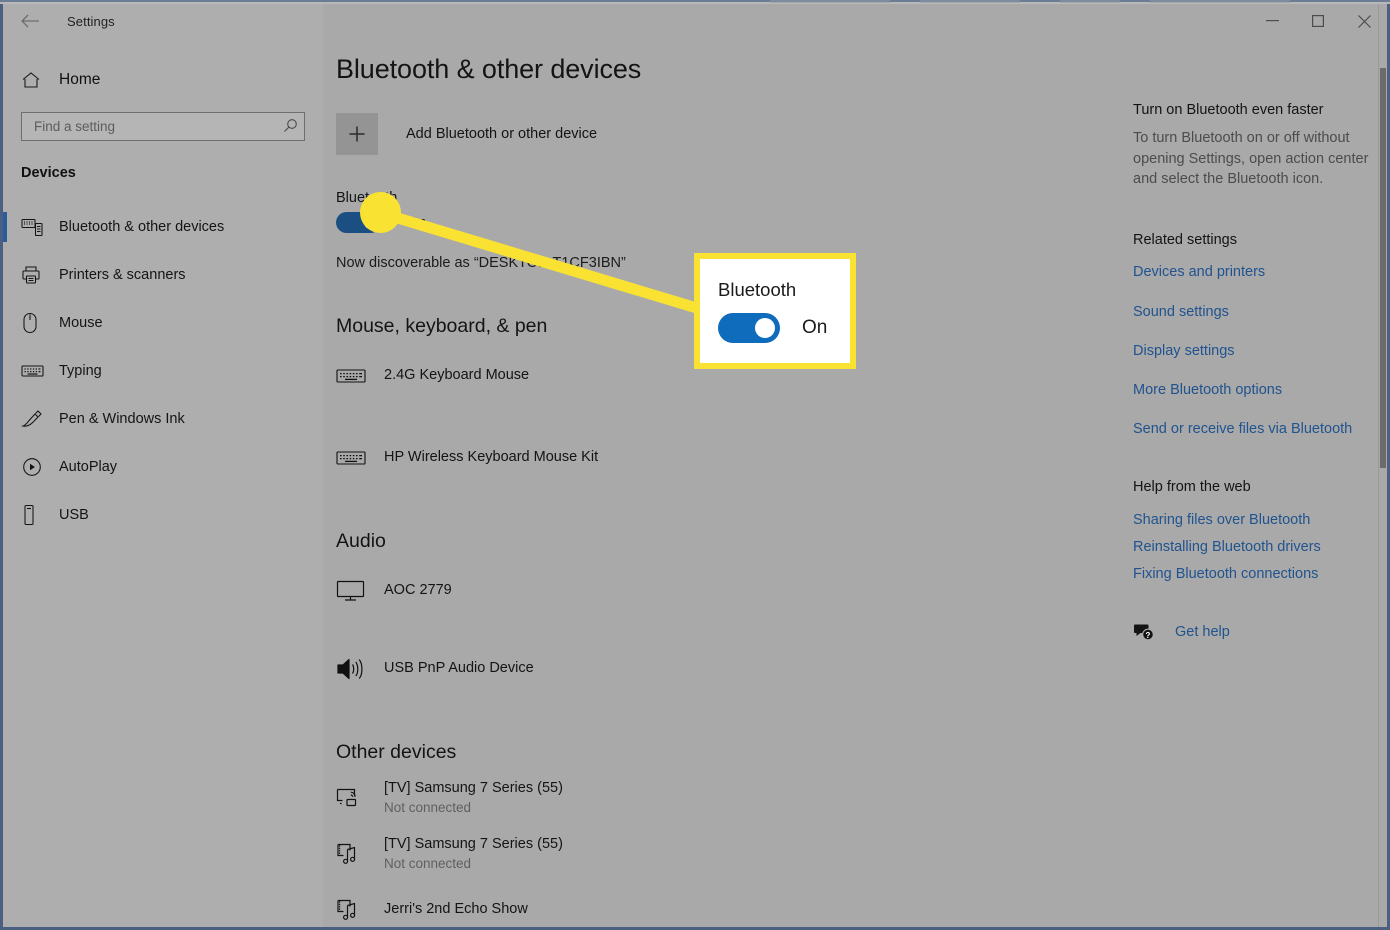 The height and width of the screenshot is (930, 1390). I want to click on pen-icon, so click(34, 419).